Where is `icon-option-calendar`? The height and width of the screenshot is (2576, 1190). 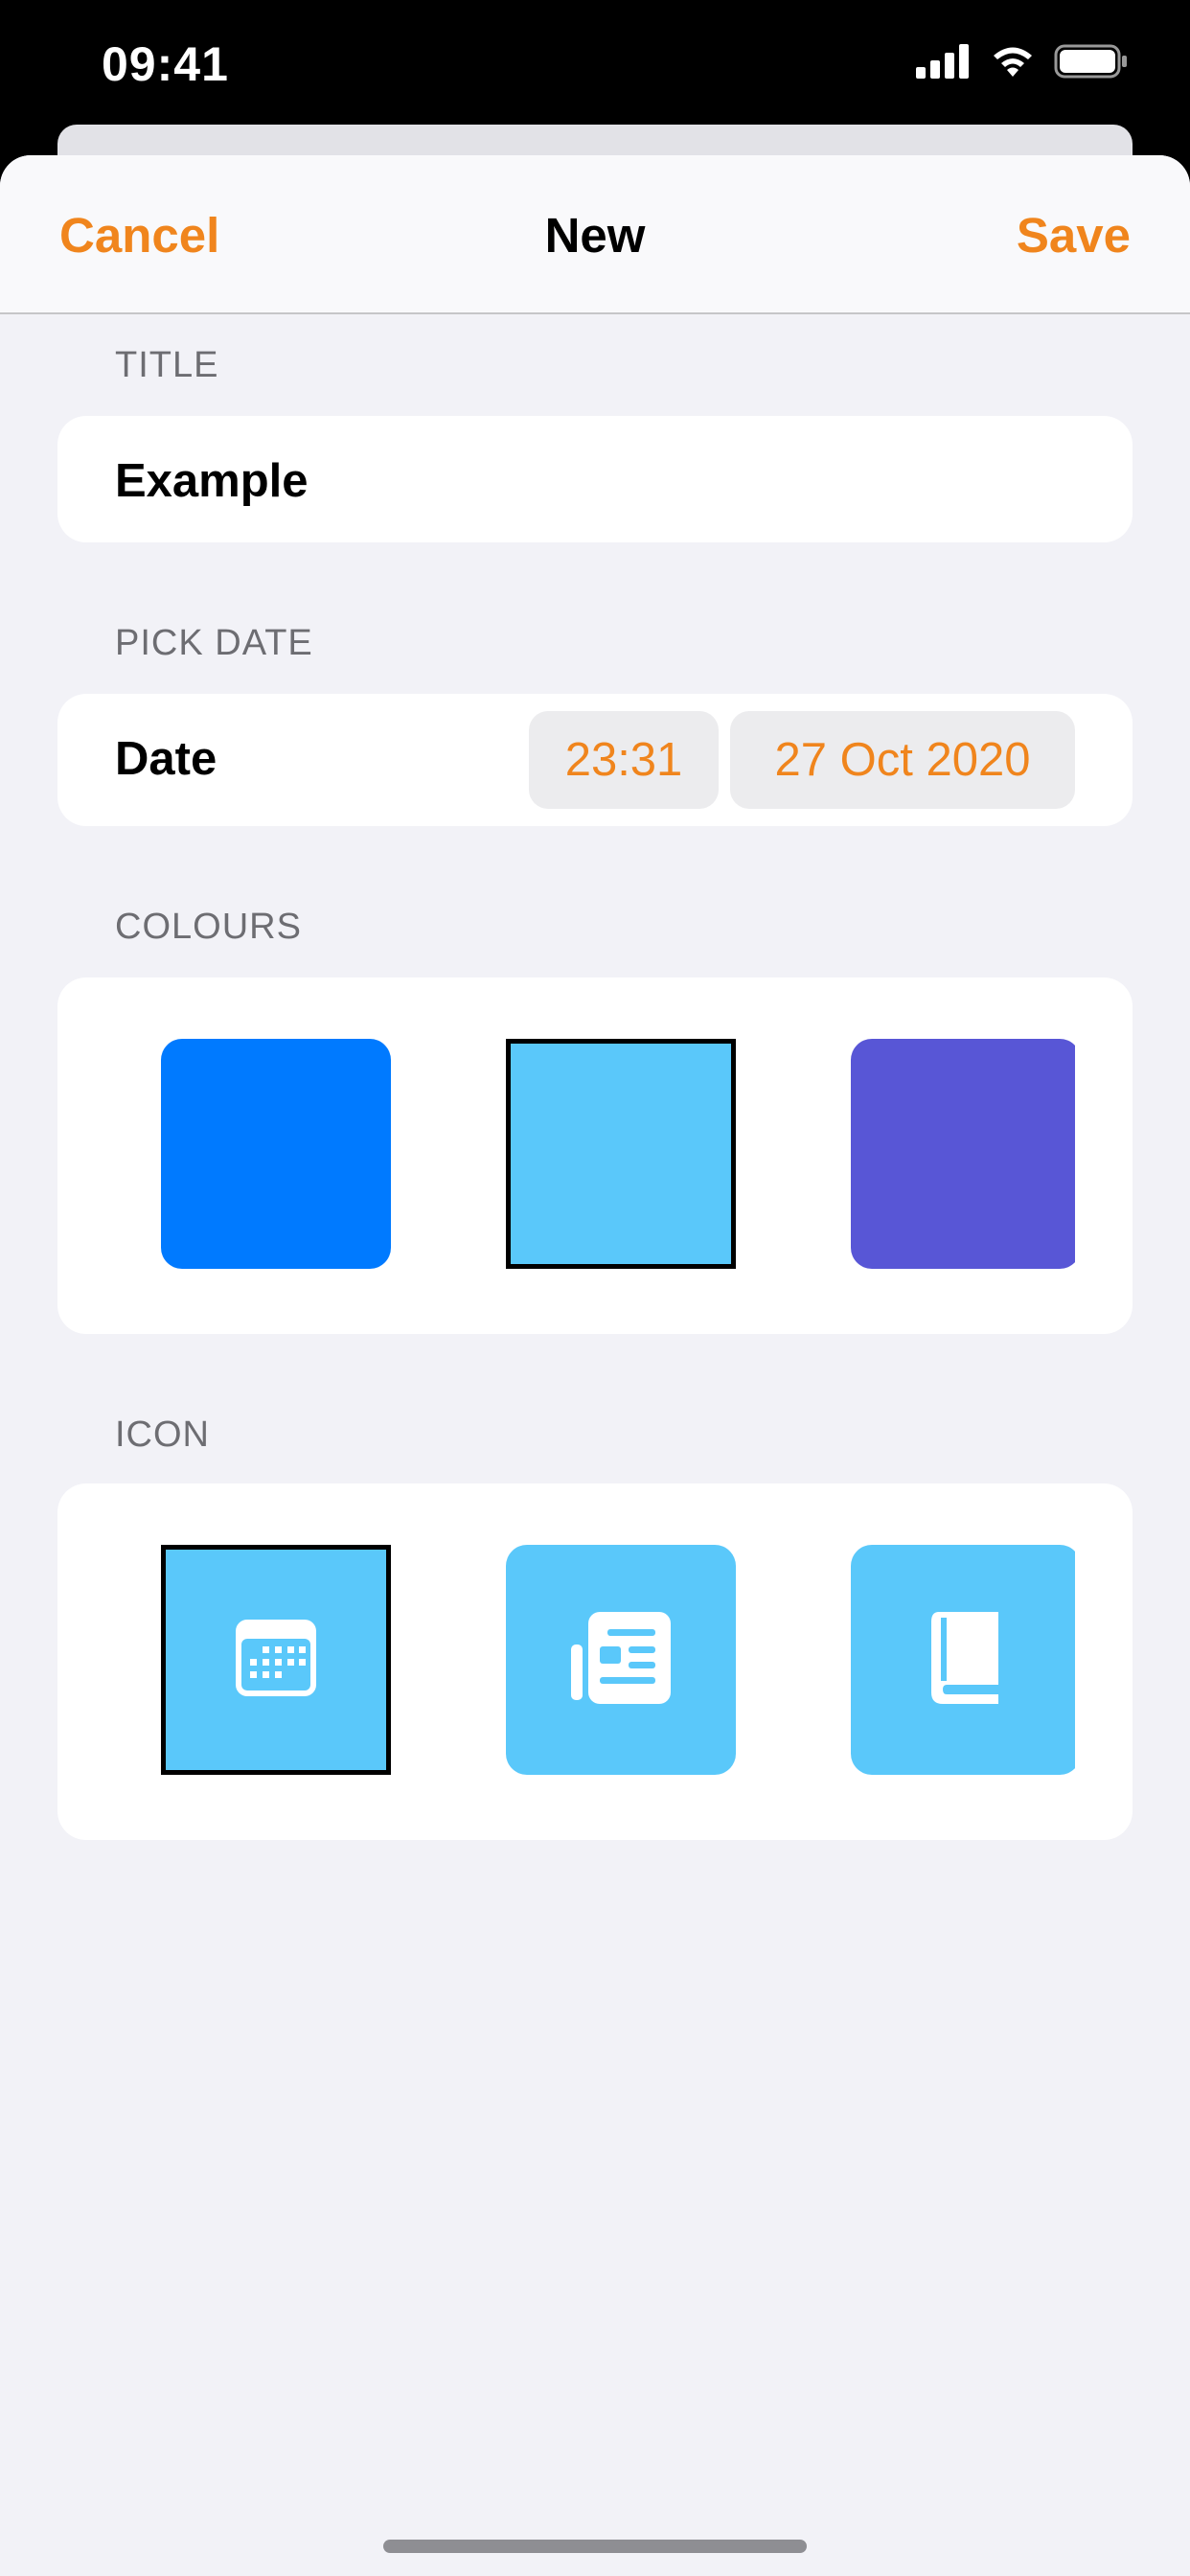 icon-option-calendar is located at coordinates (276, 1660).